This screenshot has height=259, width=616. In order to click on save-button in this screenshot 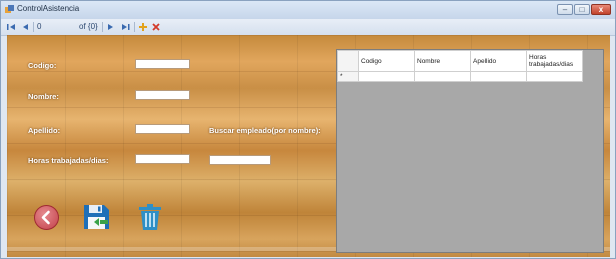, I will do `click(96, 217)`.